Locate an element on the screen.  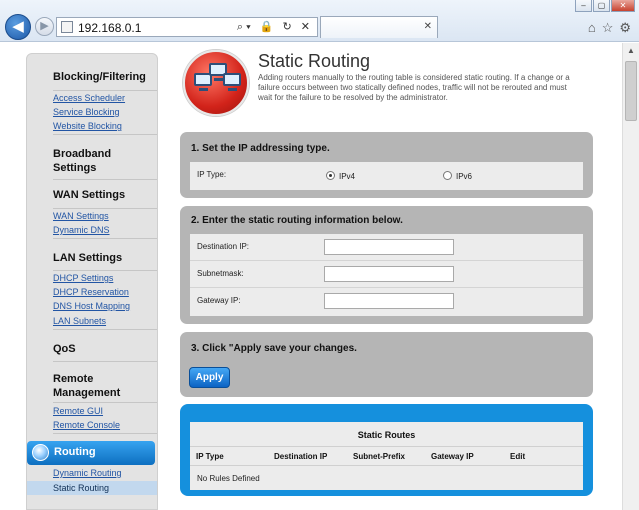
sidebar-heading-wan: WAN Settings is located at coordinates (89, 195).